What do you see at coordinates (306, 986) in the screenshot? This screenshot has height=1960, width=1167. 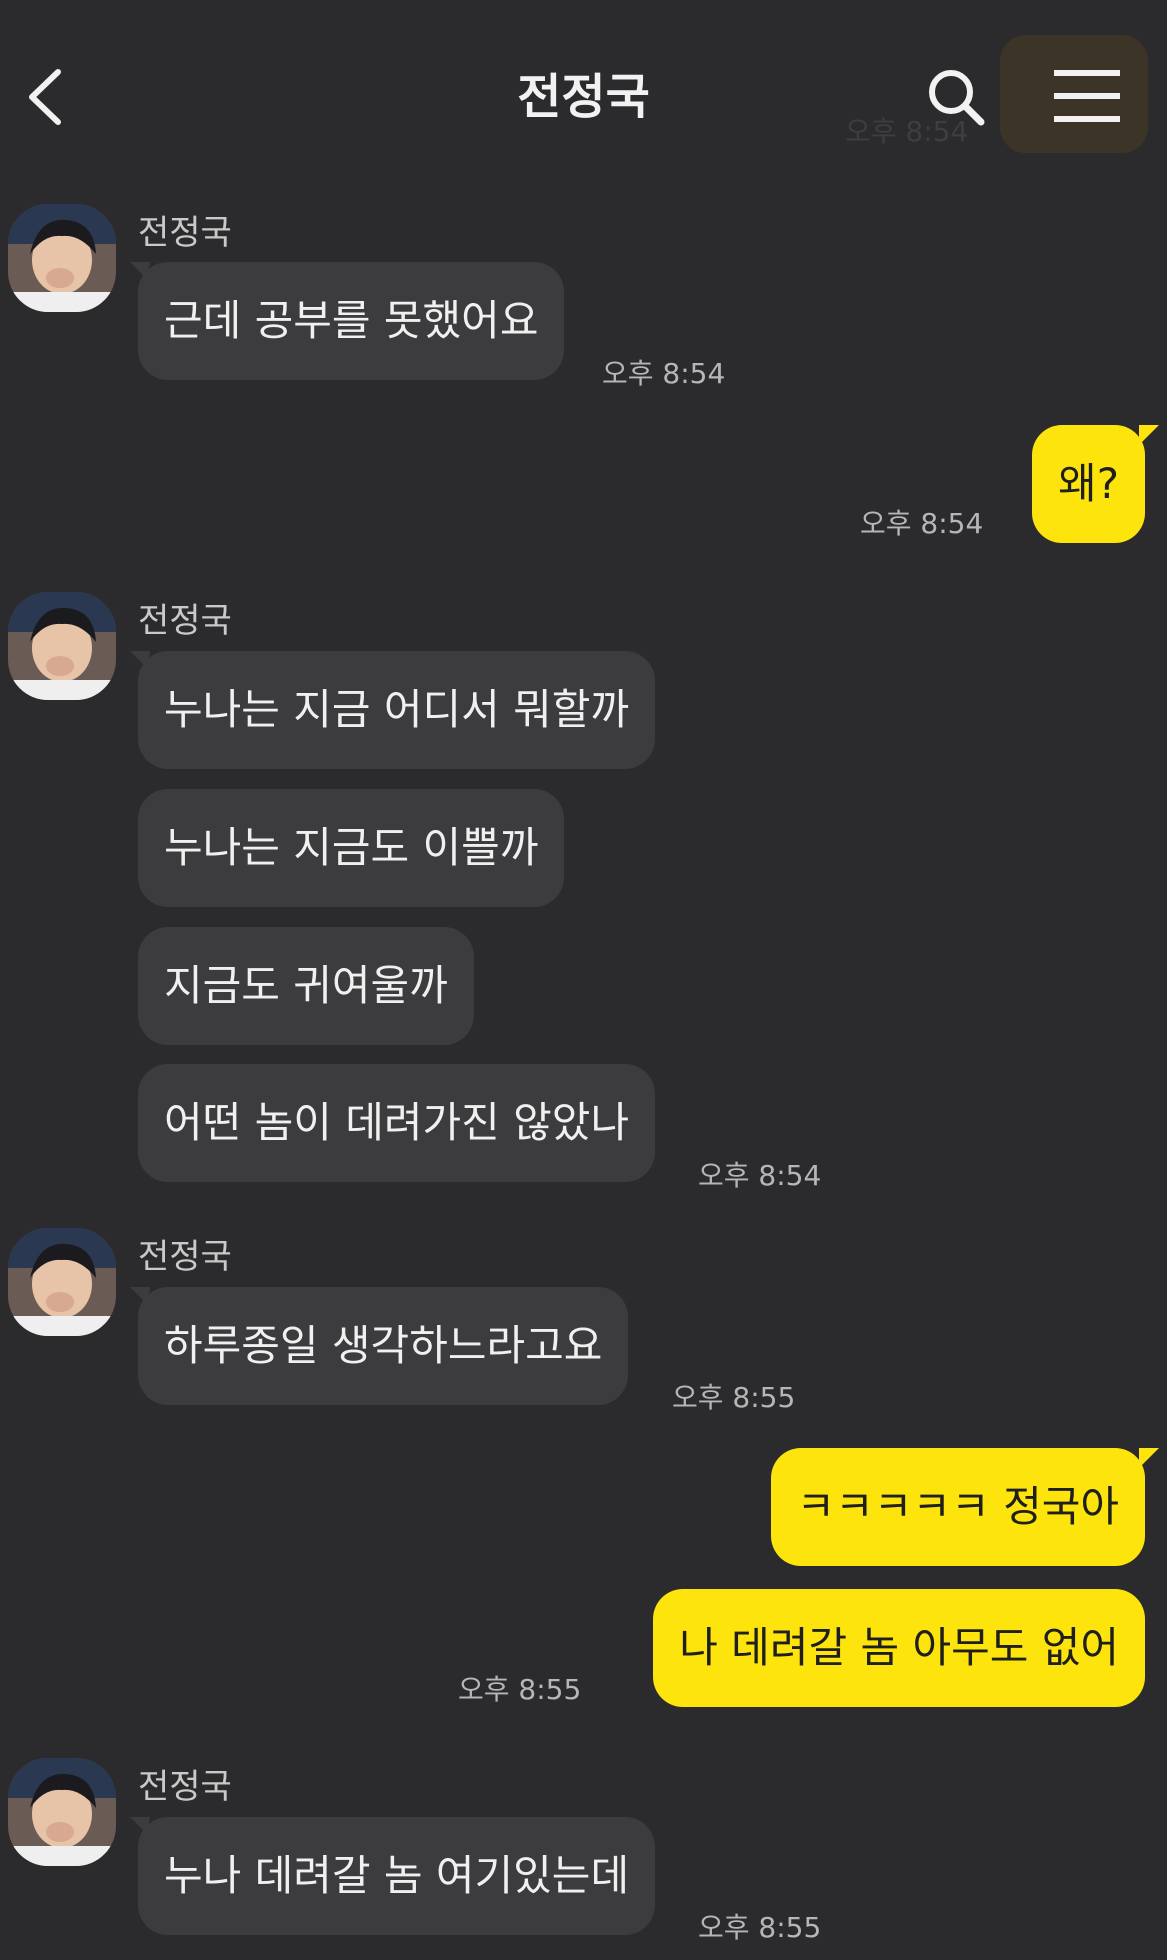 I see `message-bubble: 지금도 귀여울까` at bounding box center [306, 986].